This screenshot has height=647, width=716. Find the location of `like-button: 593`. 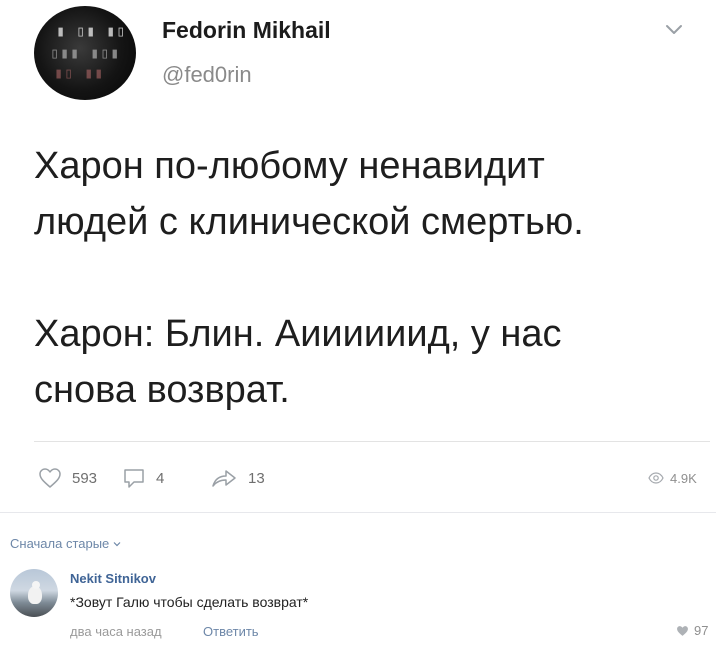

like-button: 593 is located at coordinates (67, 478).